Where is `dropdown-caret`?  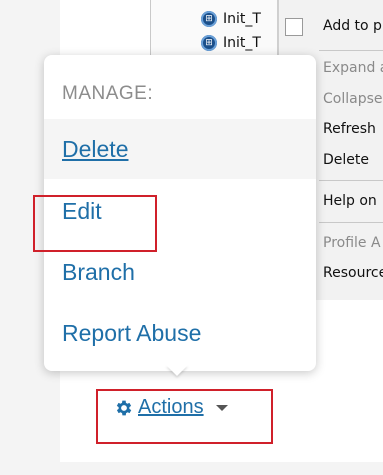 dropdown-caret is located at coordinates (177, 370).